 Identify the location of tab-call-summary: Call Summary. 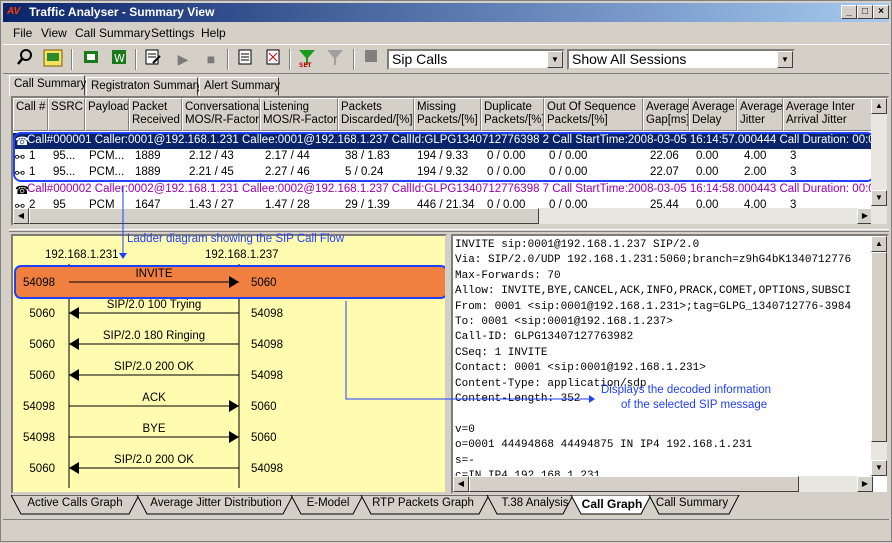
(47, 85).